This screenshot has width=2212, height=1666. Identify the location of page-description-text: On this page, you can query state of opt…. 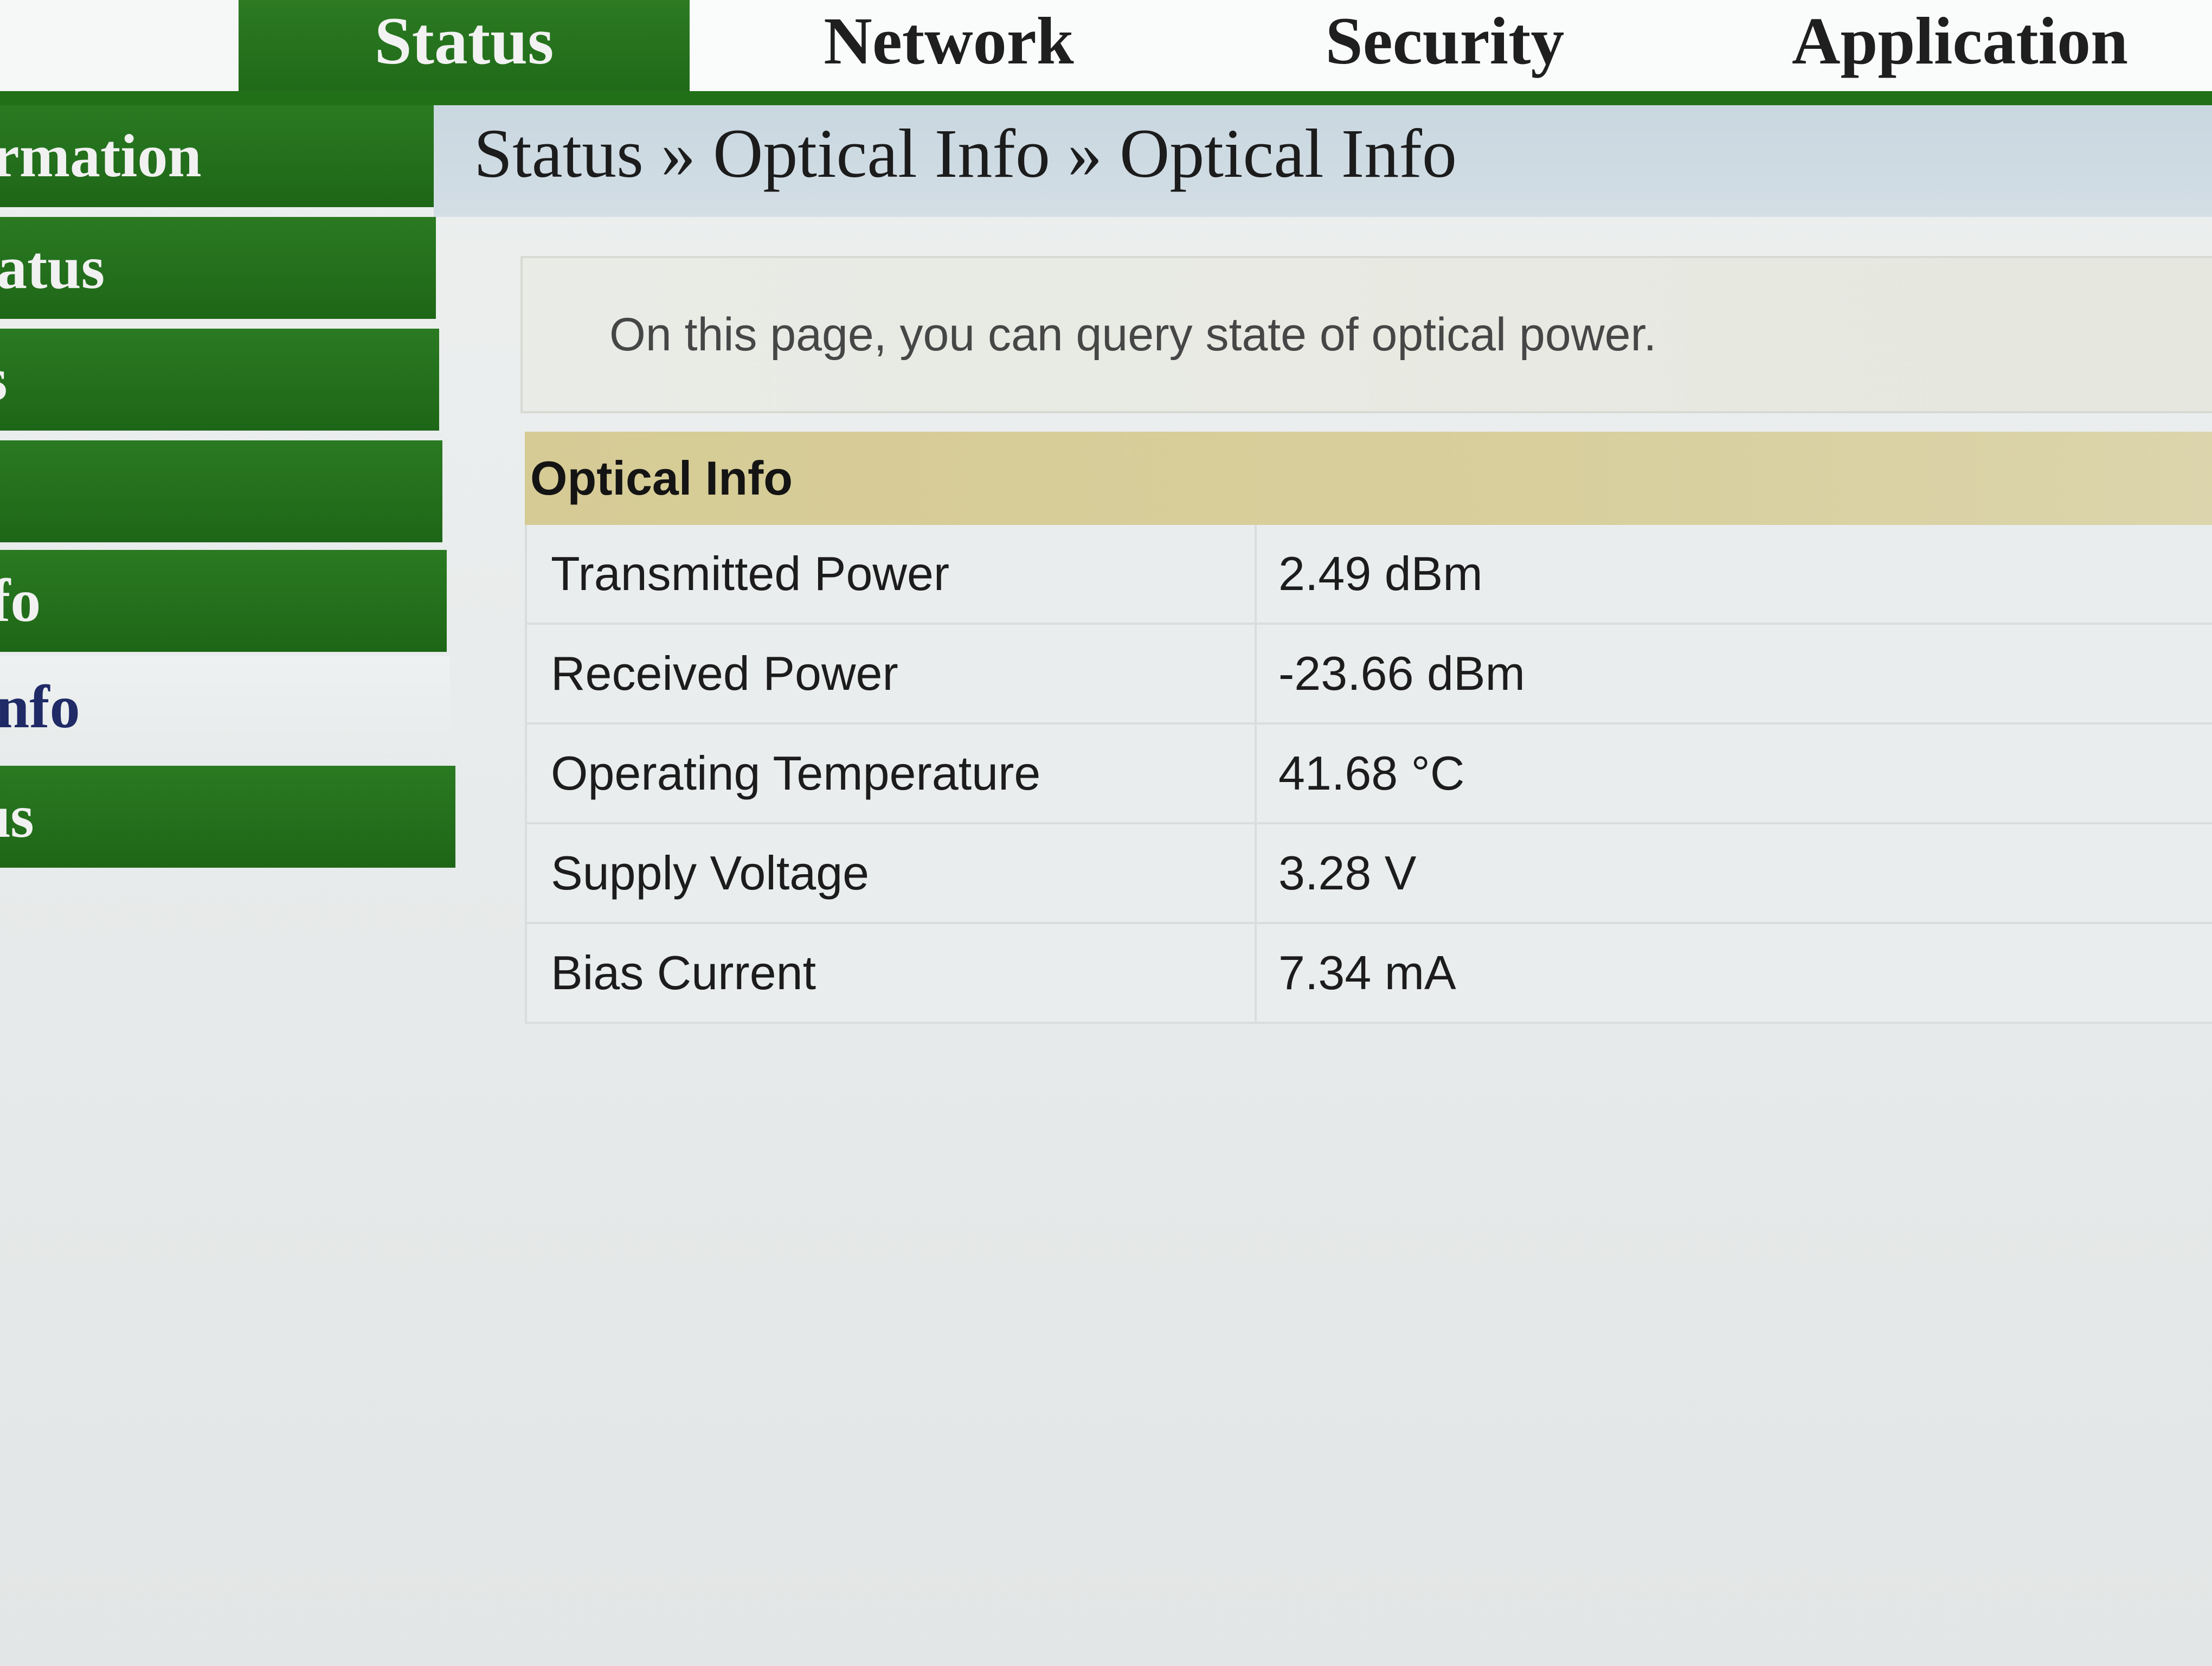
(1133, 334).